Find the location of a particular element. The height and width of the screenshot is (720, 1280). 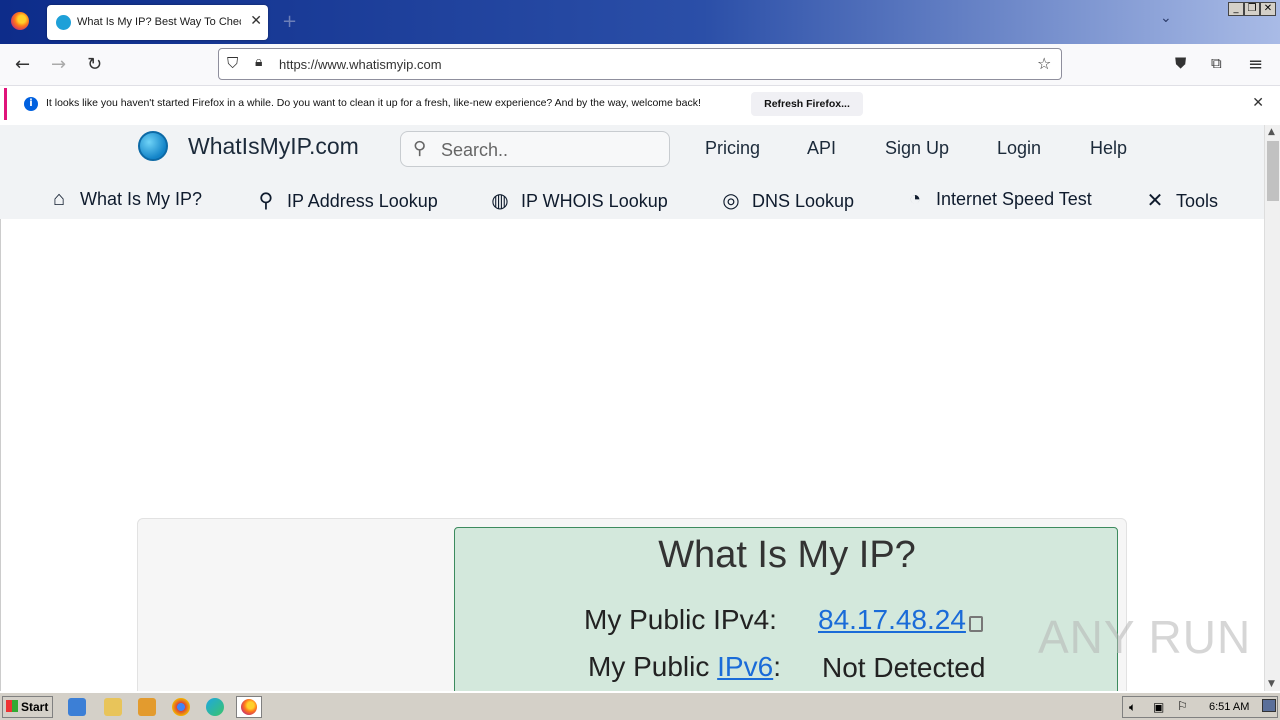

copy-icon is located at coordinates (976, 624).